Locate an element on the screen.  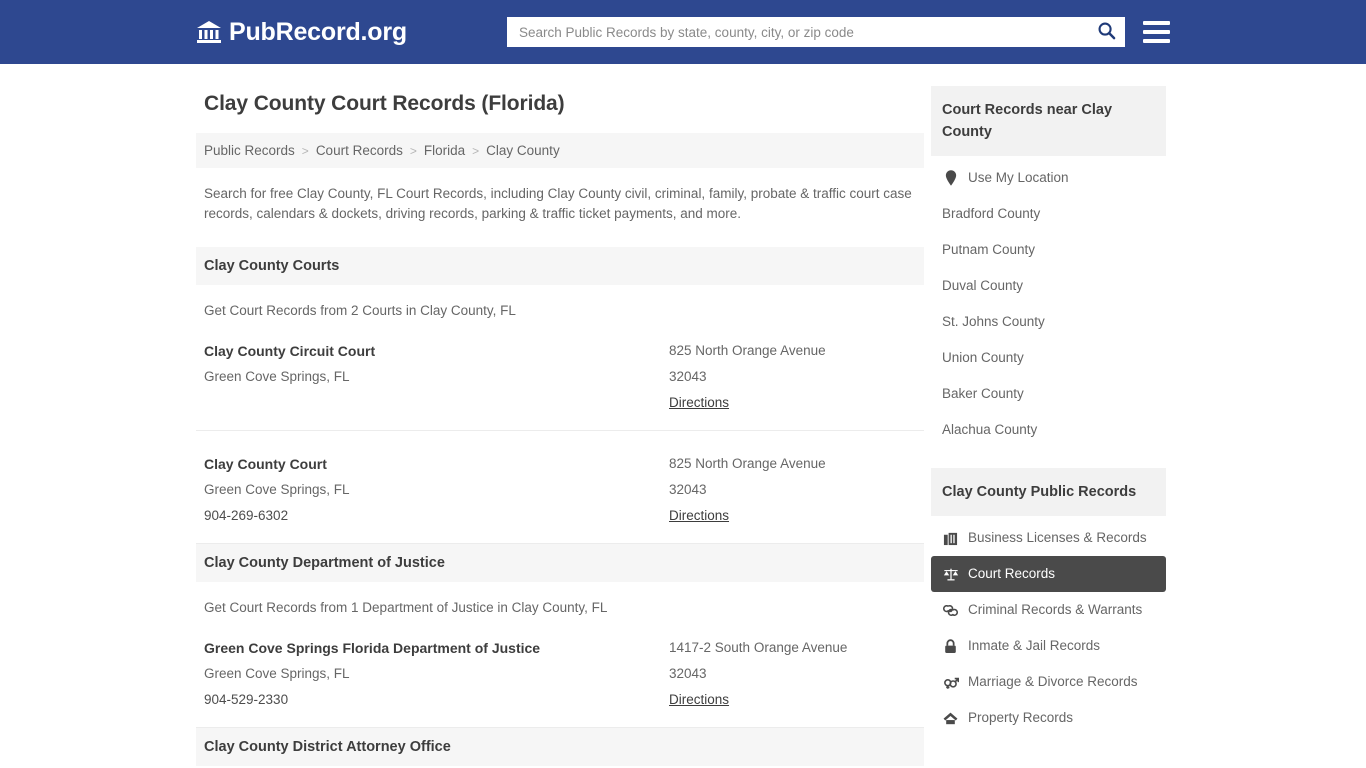
sidebar-item-property-records: Property Records is located at coordinates (1048, 718).